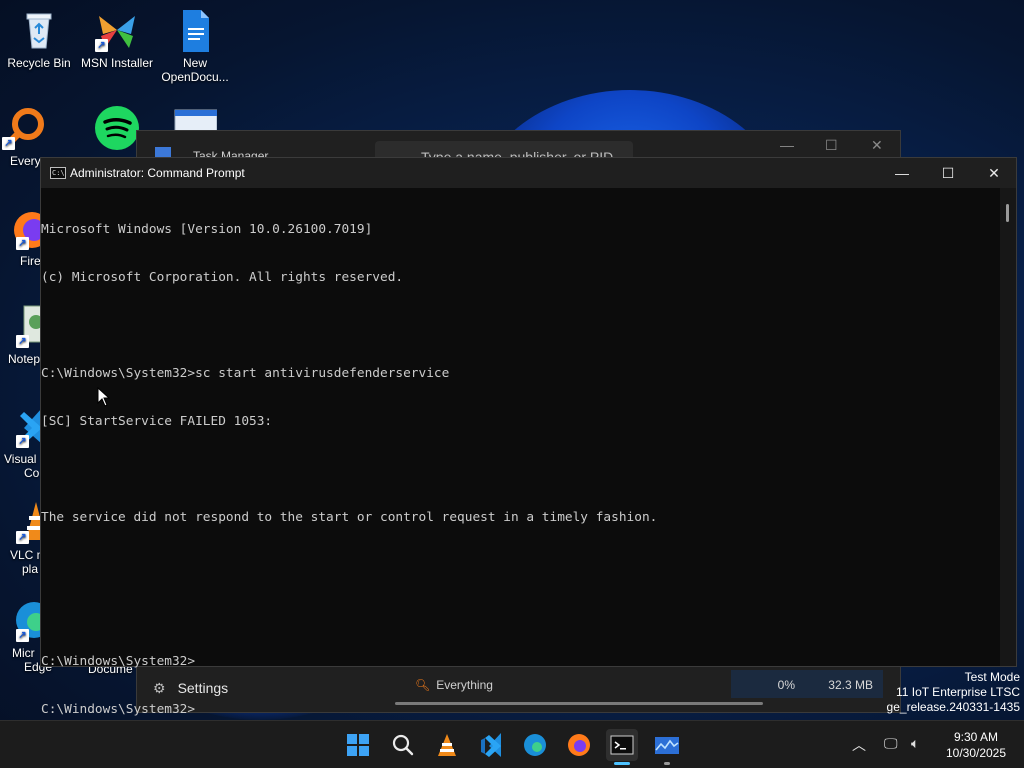  Describe the element at coordinates (622, 763) in the screenshot. I see `active-indicator` at that location.